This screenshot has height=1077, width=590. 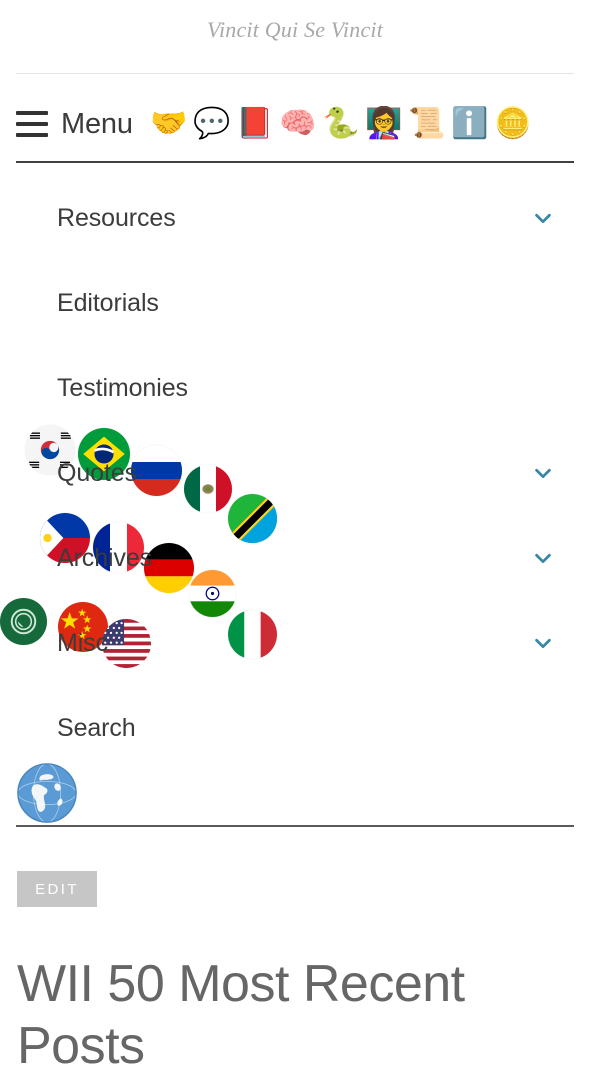 I want to click on menu-icon-strip: 🤝 💬 📕 🧠 🐍 👩‍🏫 📜 ℹ️ 🪙, so click(x=341, y=124).